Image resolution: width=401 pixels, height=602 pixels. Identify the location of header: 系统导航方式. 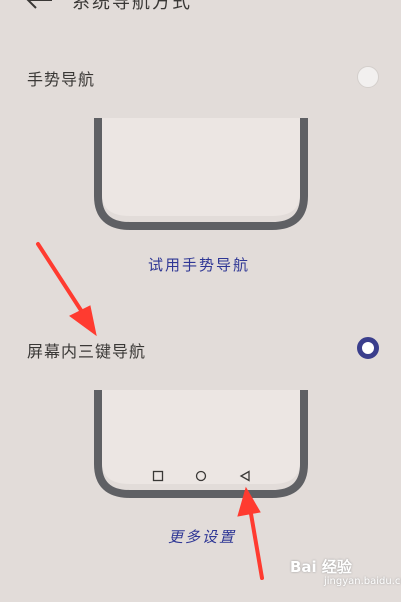
(200, 11).